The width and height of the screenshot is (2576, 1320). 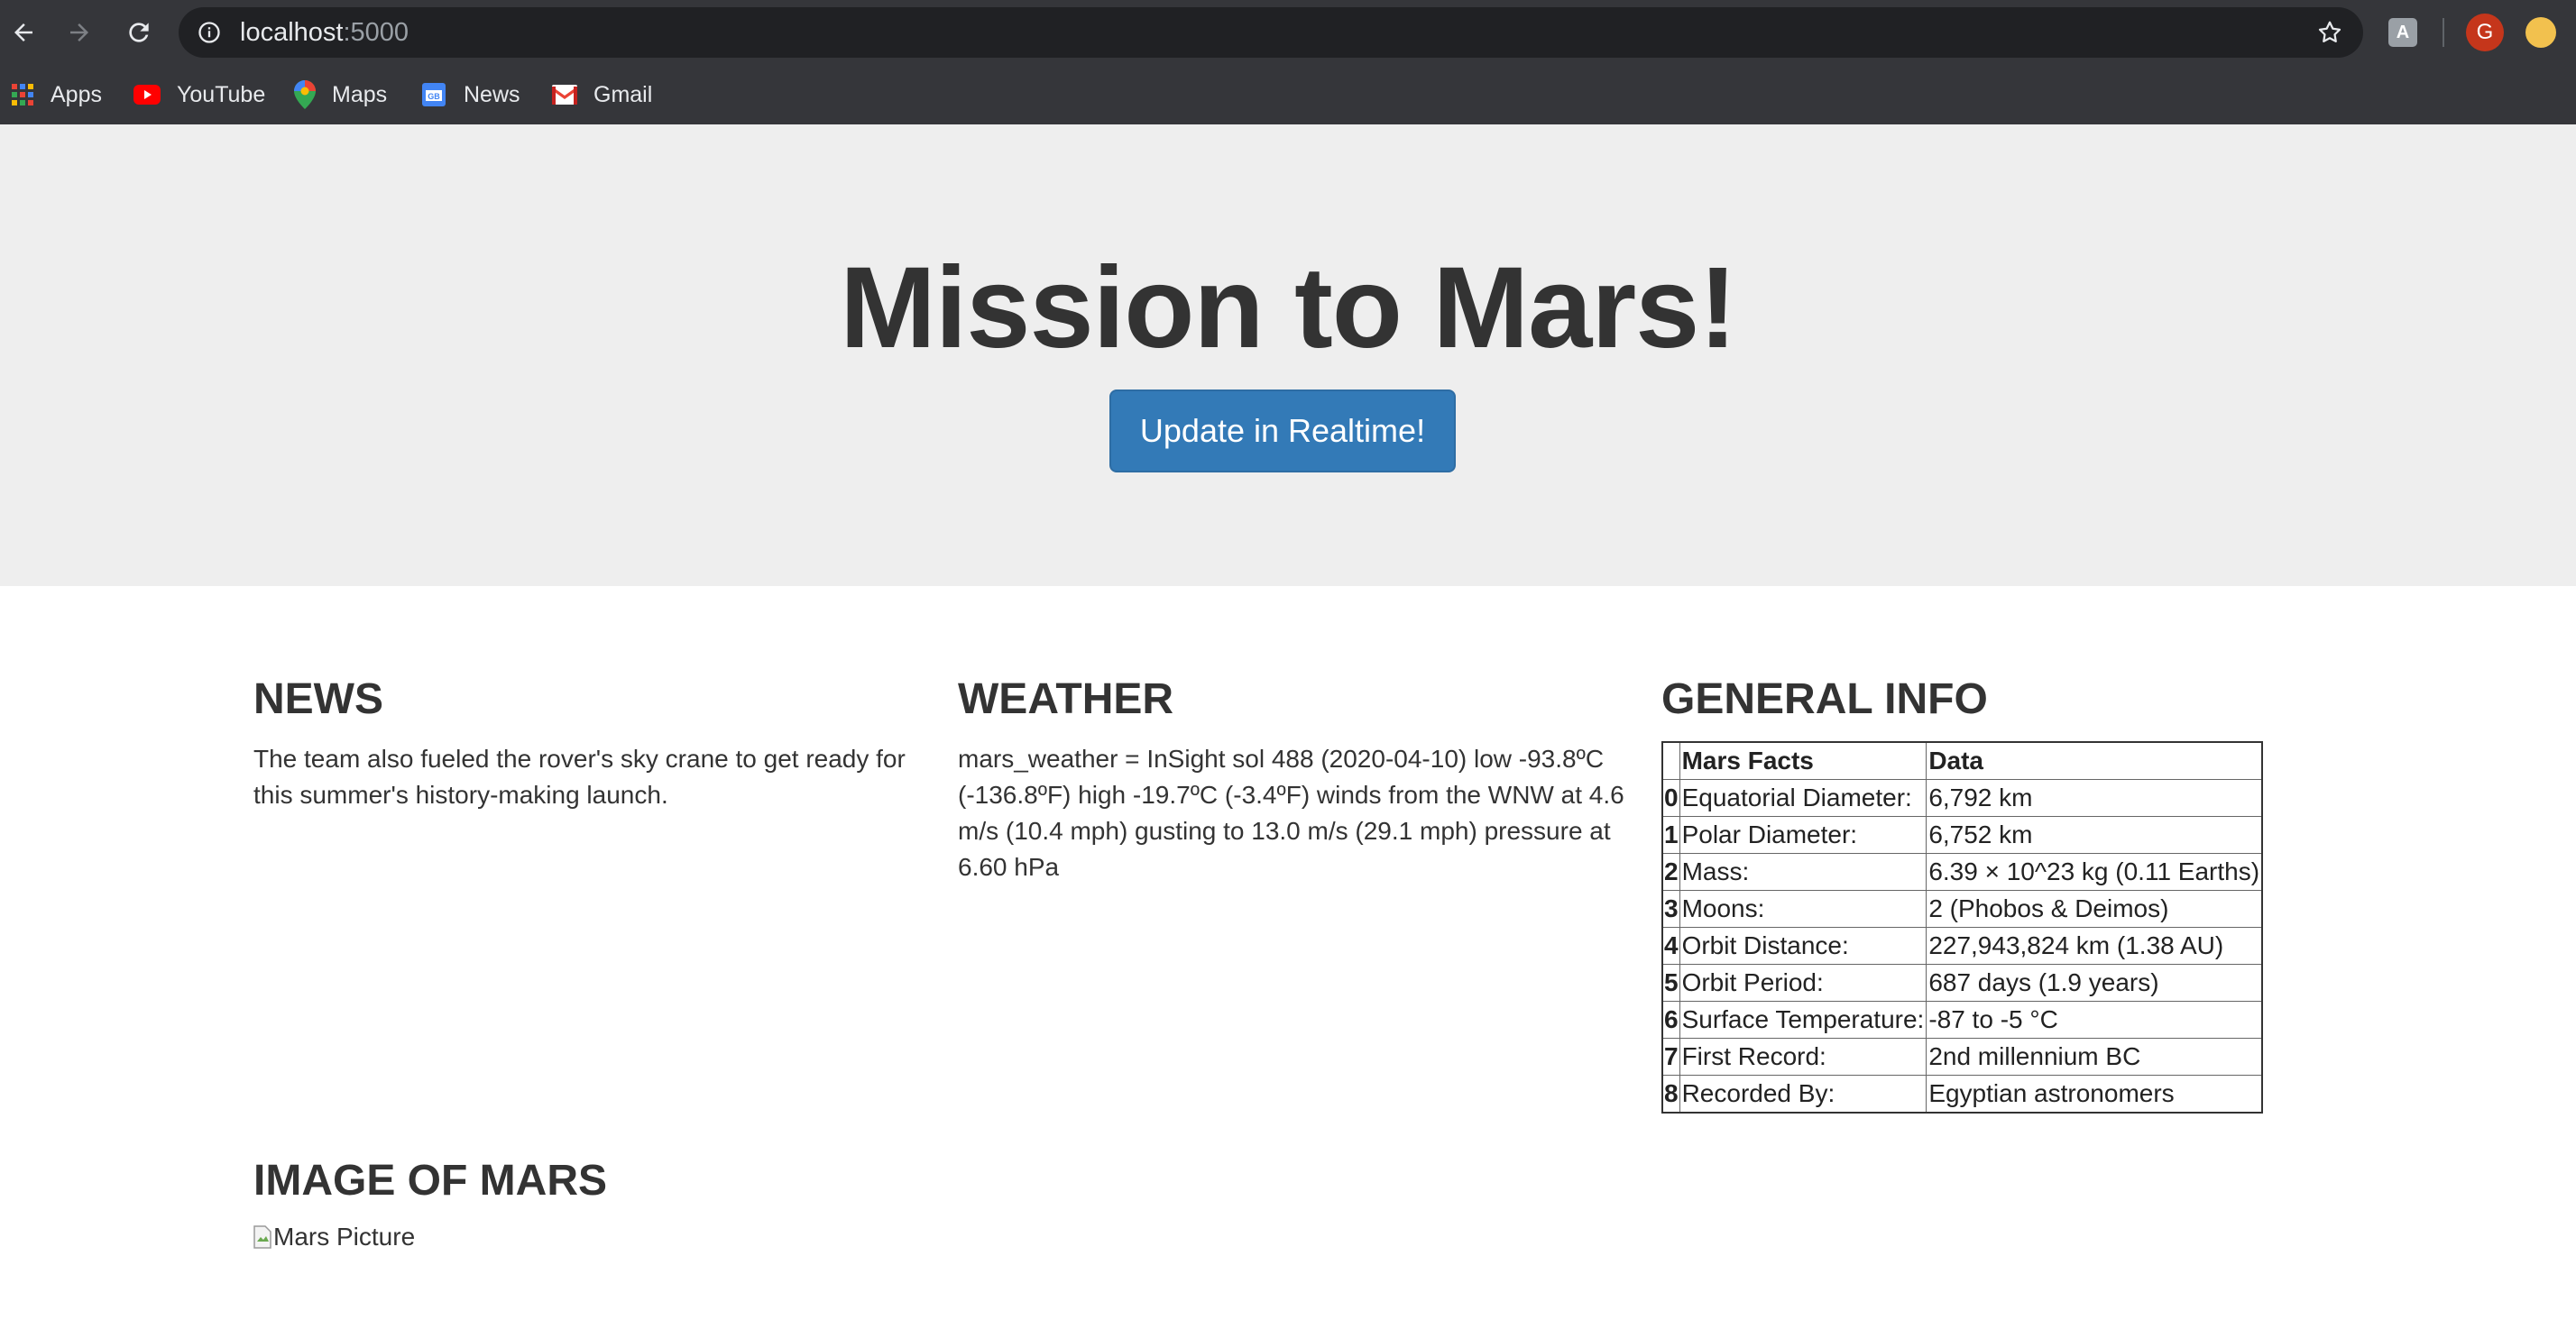 I want to click on address-bar: localhost:5000, so click(x=1271, y=32).